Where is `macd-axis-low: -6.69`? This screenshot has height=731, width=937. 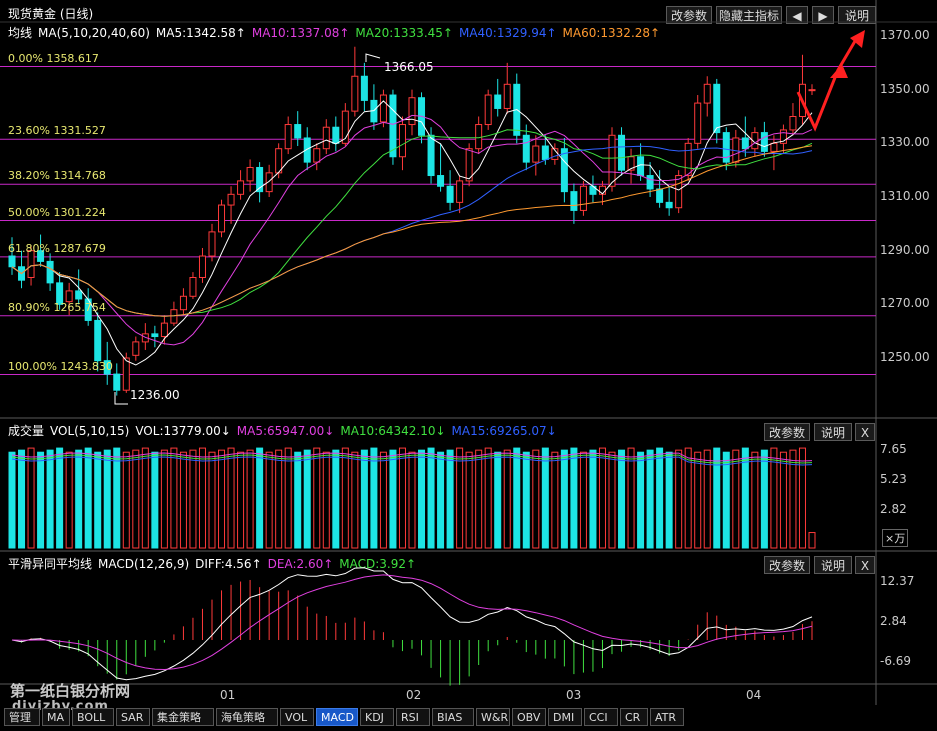 macd-axis-low: -6.69 is located at coordinates (896, 661).